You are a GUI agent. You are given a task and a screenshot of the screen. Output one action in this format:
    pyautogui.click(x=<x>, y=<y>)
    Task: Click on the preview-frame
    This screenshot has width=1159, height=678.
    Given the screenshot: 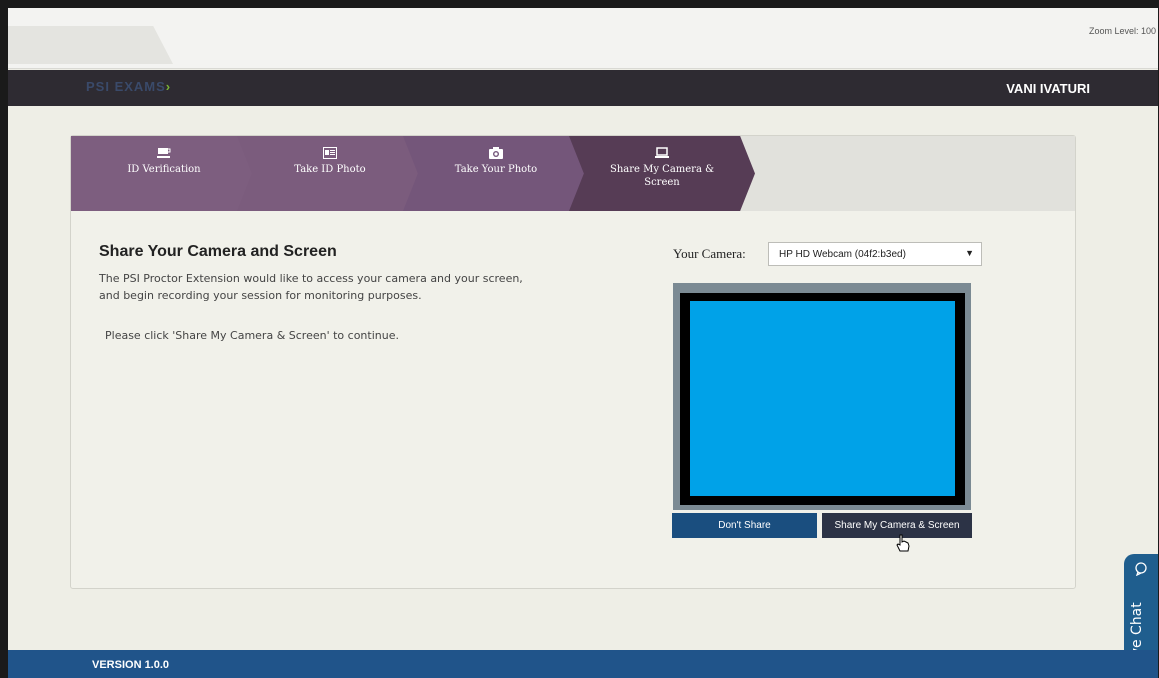 What is the action you would take?
    pyautogui.click(x=822, y=399)
    